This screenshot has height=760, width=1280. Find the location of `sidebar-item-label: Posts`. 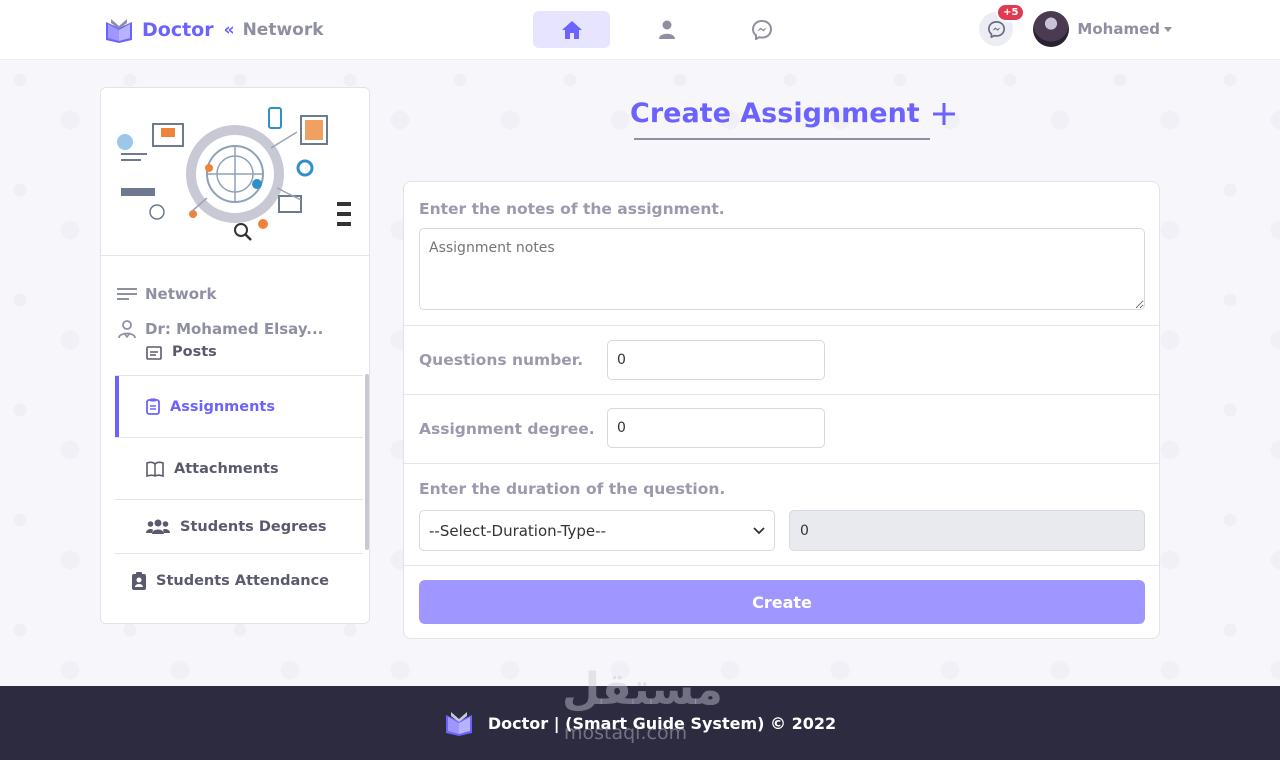

sidebar-item-label: Posts is located at coordinates (194, 352).